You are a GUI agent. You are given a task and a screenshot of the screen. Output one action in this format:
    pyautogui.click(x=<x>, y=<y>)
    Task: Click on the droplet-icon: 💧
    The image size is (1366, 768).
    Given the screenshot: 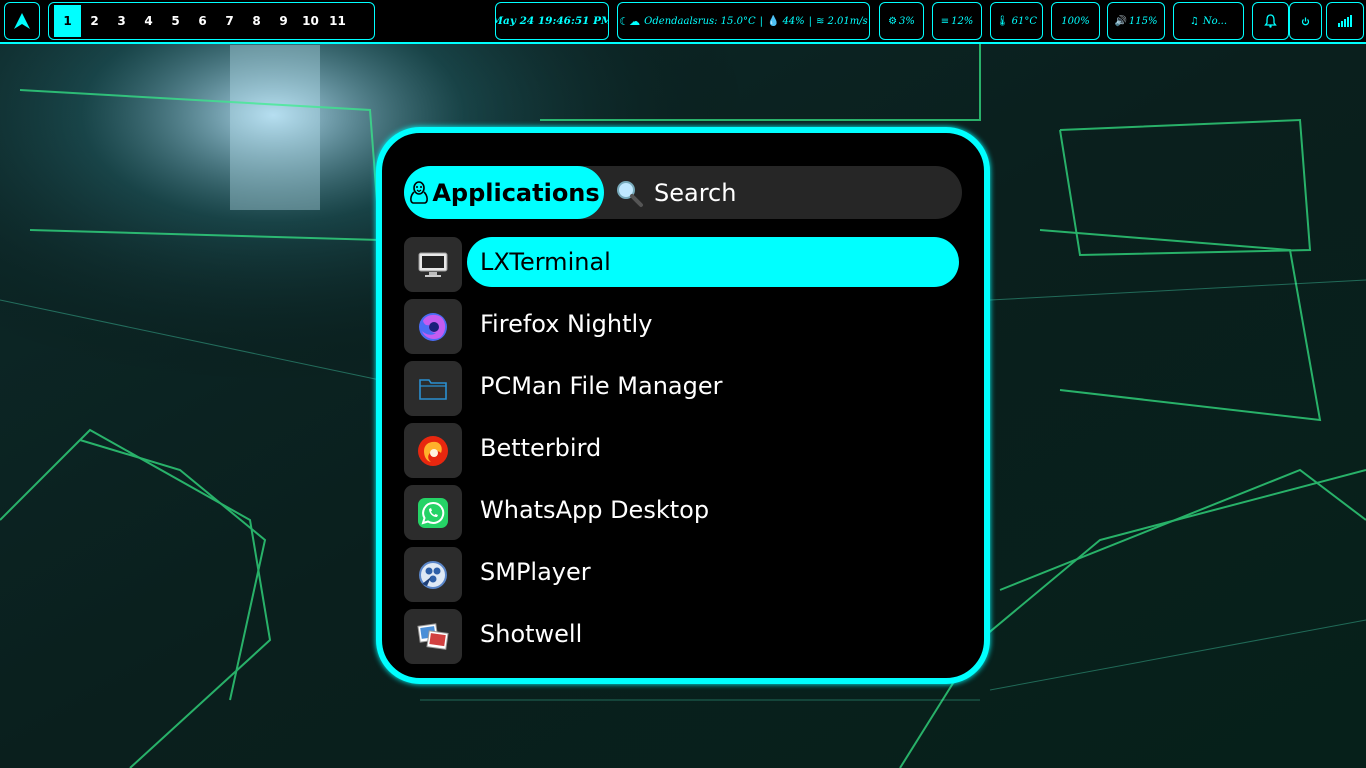 What is the action you would take?
    pyautogui.click(x=773, y=21)
    